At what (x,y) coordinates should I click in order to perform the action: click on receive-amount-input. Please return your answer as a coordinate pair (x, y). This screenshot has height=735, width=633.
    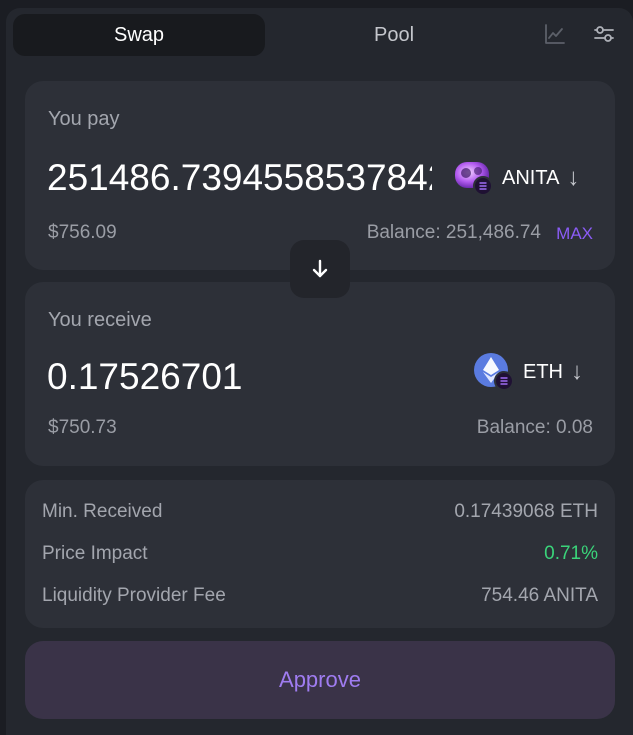
    Looking at the image, I should click on (239, 377).